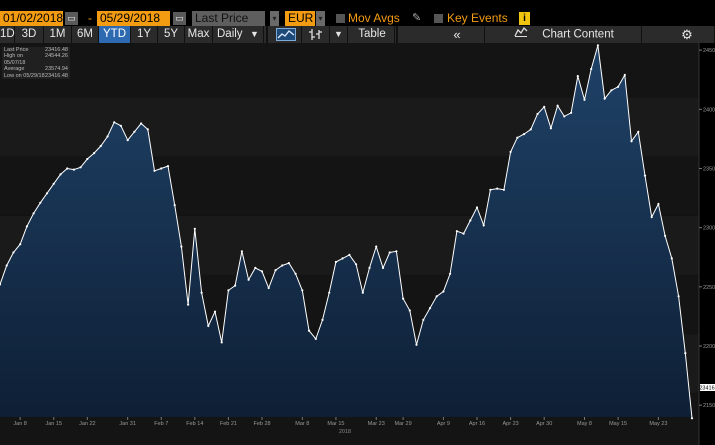  Describe the element at coordinates (438, 18) in the screenshot. I see `key-events-checkbox` at that location.